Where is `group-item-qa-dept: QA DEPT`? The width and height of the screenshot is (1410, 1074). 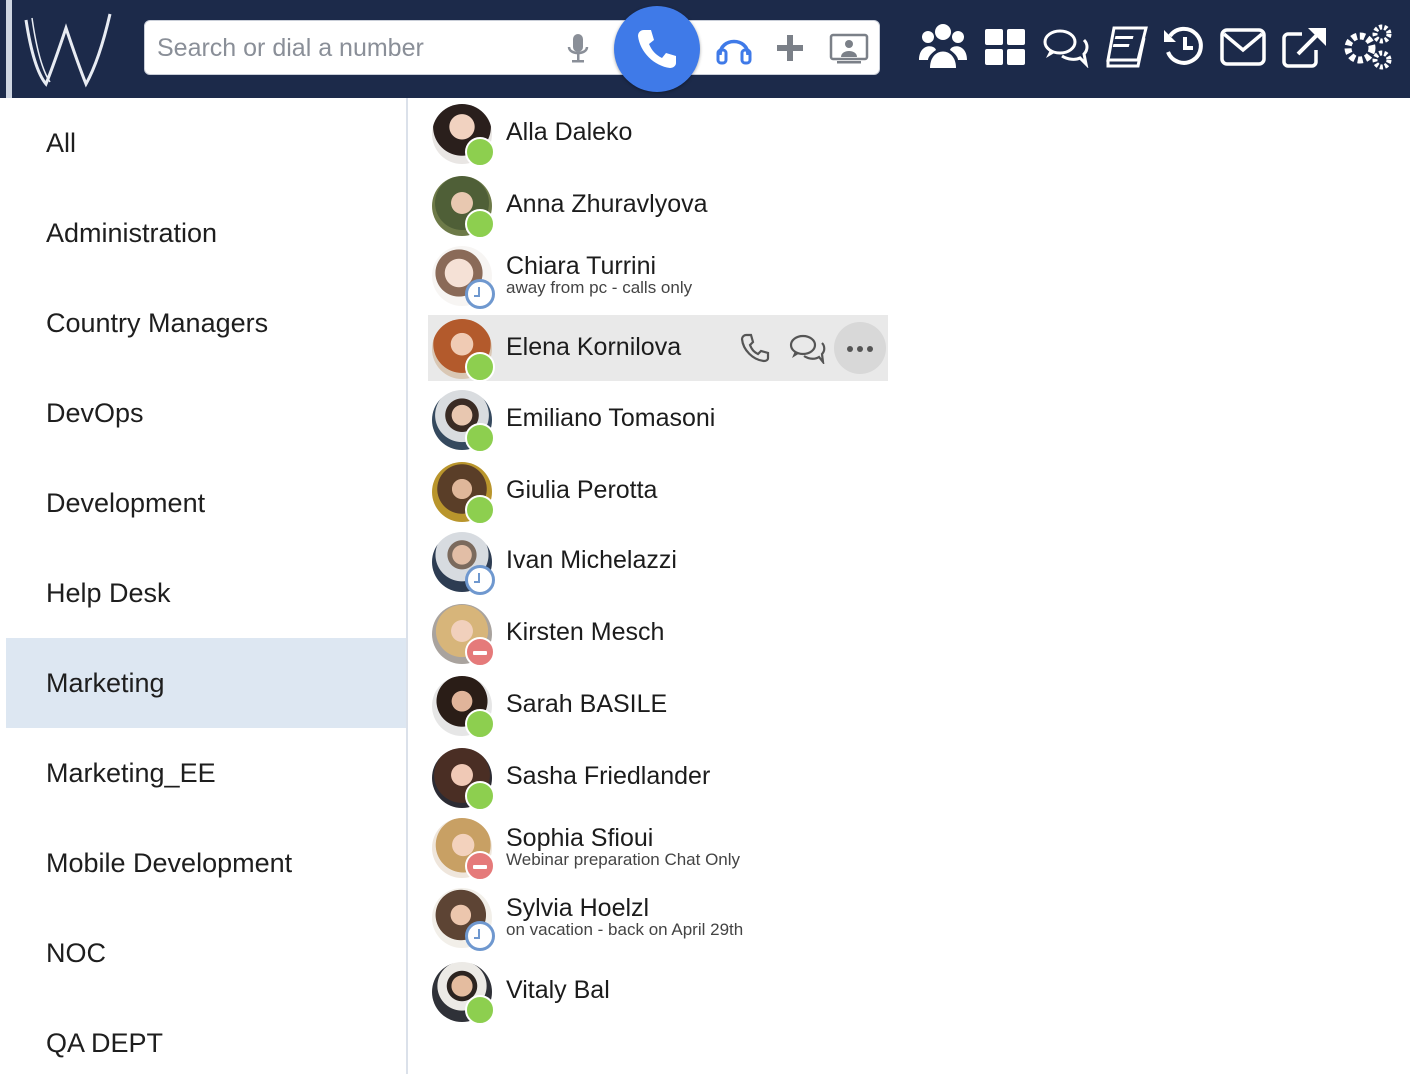
group-item-qa-dept: QA DEPT is located at coordinates (206, 1036).